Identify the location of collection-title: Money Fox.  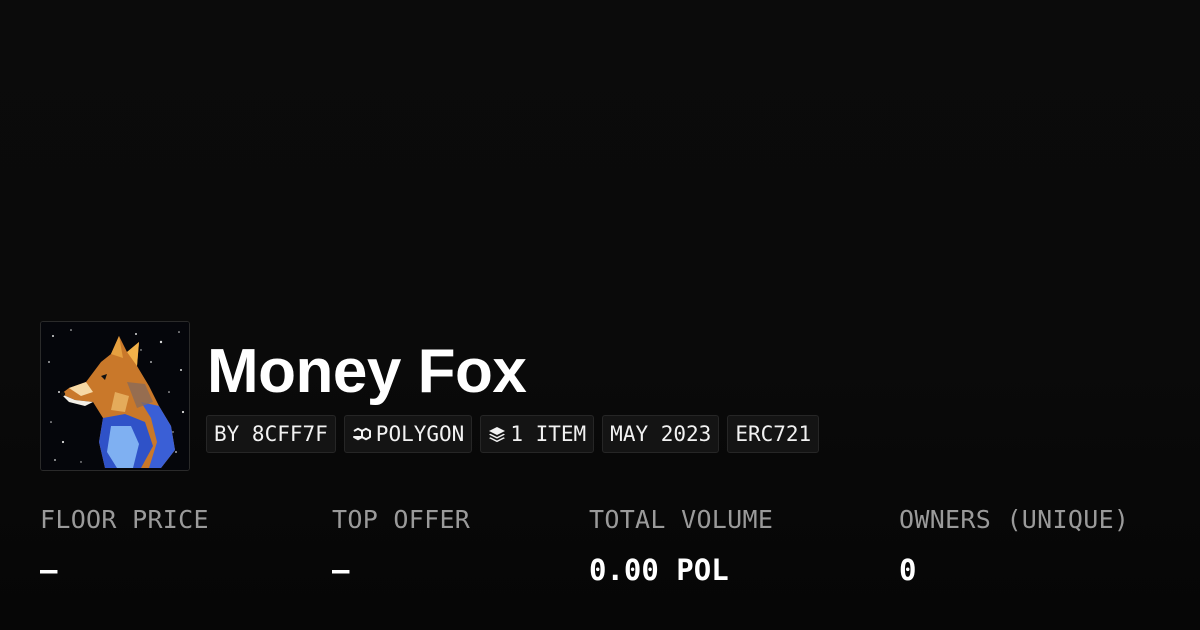
(367, 371).